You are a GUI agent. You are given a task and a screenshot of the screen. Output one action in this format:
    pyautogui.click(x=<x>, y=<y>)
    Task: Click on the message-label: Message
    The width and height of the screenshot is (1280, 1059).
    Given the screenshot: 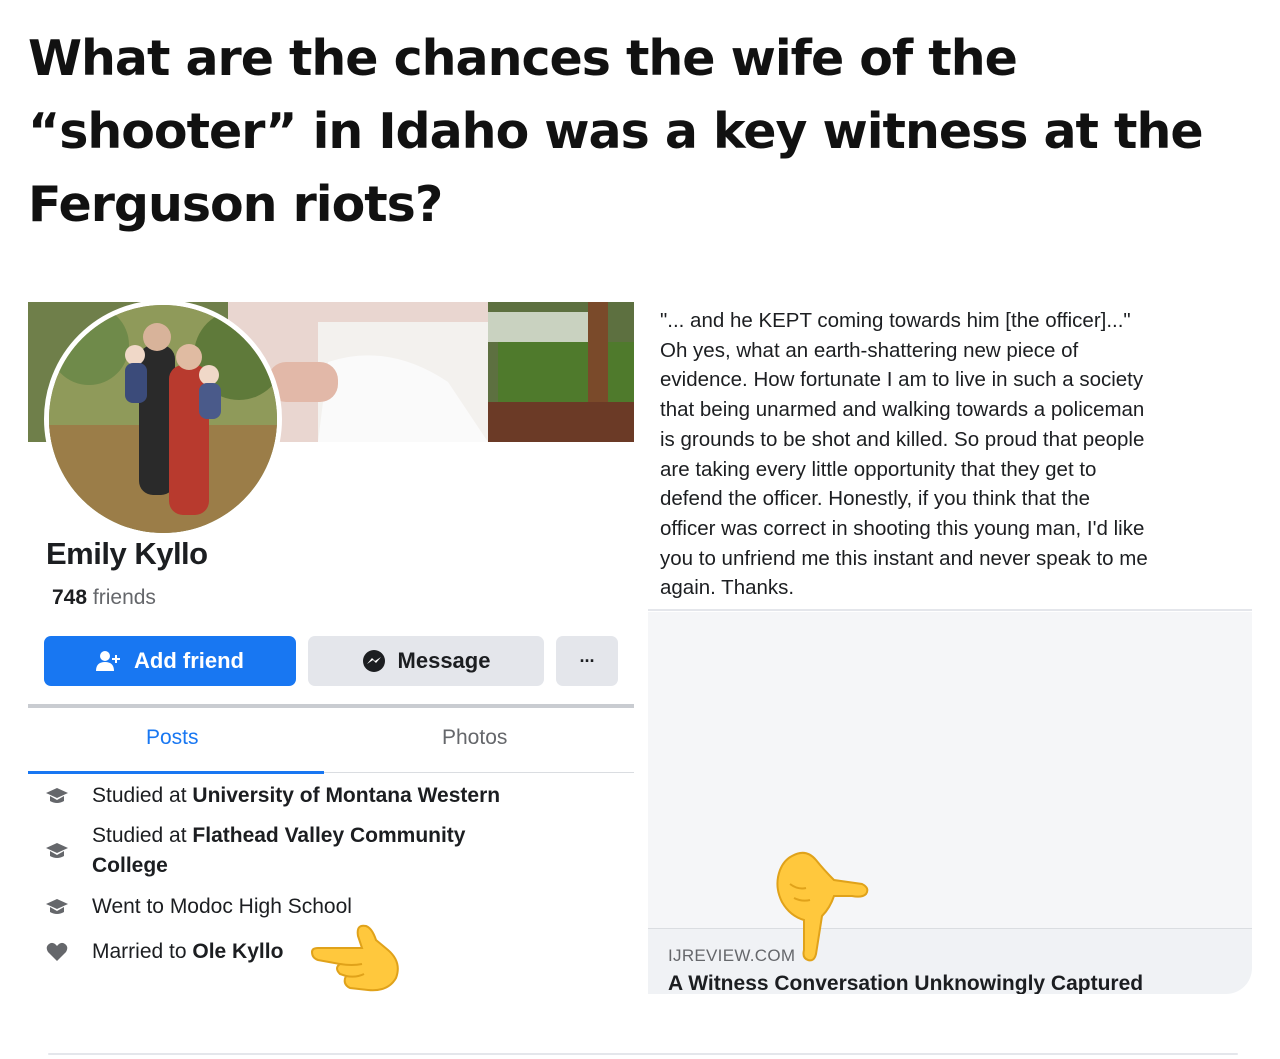 What is the action you would take?
    pyautogui.click(x=444, y=660)
    